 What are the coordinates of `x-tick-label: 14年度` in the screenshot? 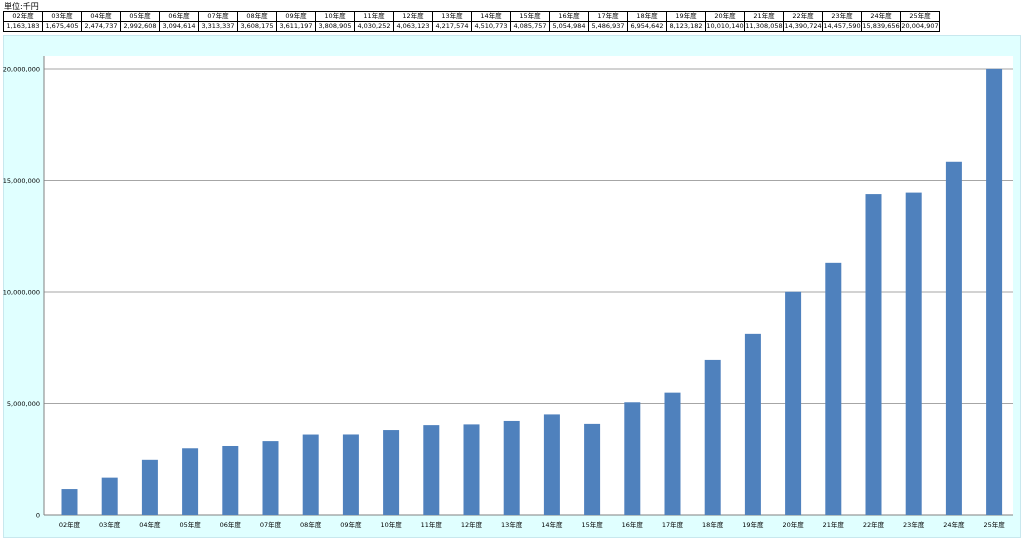 It's located at (552, 524).